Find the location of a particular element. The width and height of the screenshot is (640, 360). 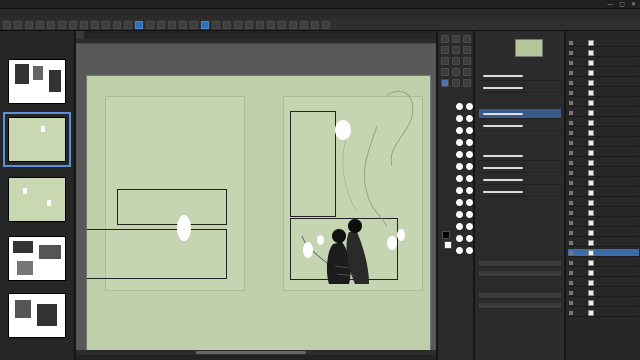

document-tab is located at coordinates (80, 35).